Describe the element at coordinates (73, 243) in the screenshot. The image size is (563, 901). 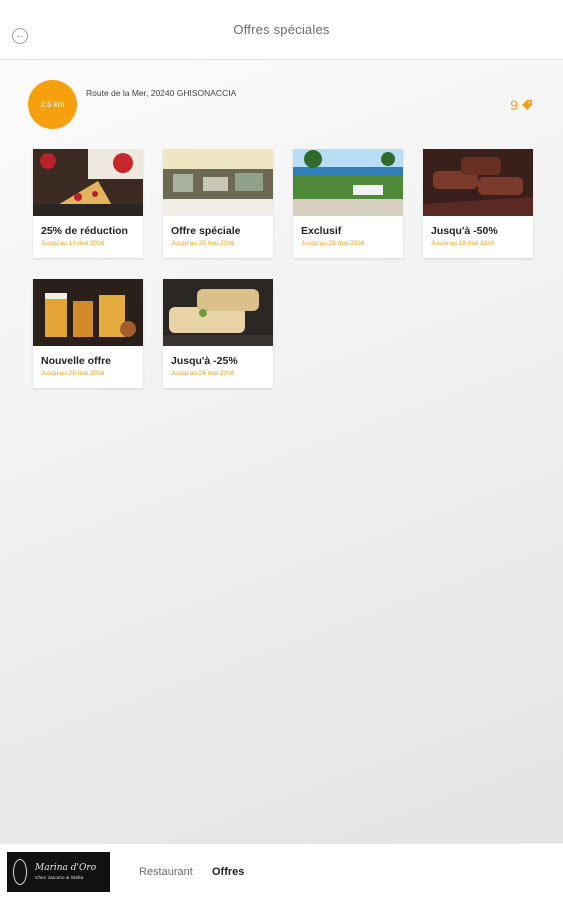
I see `offer-date: Jusqu'au 13 mai 2016` at that location.